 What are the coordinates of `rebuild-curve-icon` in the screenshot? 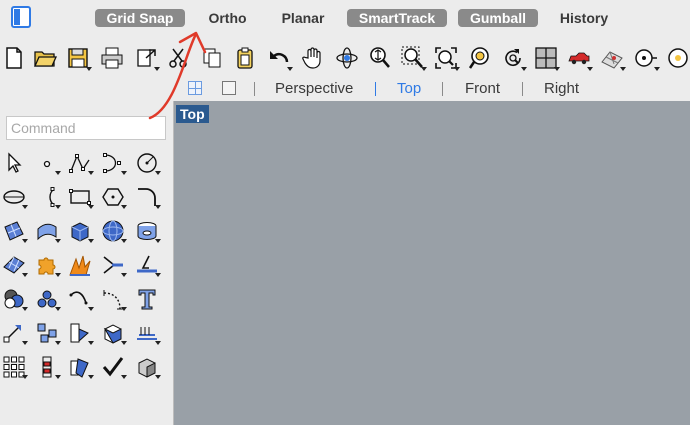 It's located at (80, 299).